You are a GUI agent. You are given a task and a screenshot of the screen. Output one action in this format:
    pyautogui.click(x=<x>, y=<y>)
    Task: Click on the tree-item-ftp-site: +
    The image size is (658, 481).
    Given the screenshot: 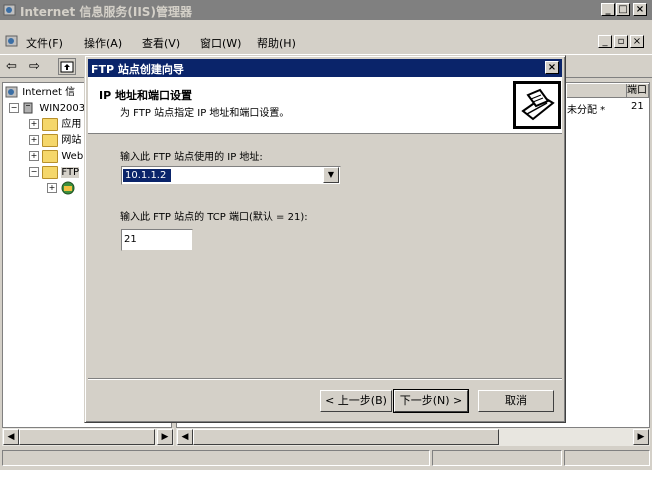 What is the action you would take?
    pyautogui.click(x=61, y=189)
    